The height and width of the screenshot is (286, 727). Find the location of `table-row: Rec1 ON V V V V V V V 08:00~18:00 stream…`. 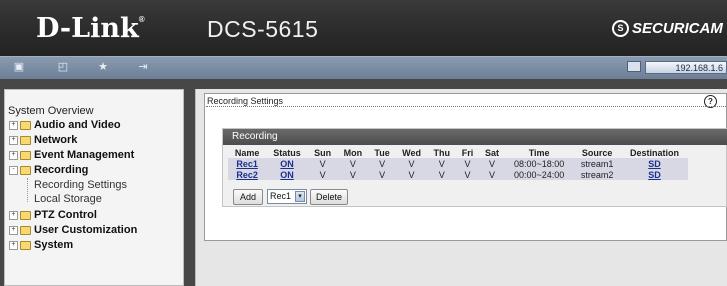

table-row: Rec1 ON V V V V V V V 08:00~18:00 stream… is located at coordinates (458, 163).